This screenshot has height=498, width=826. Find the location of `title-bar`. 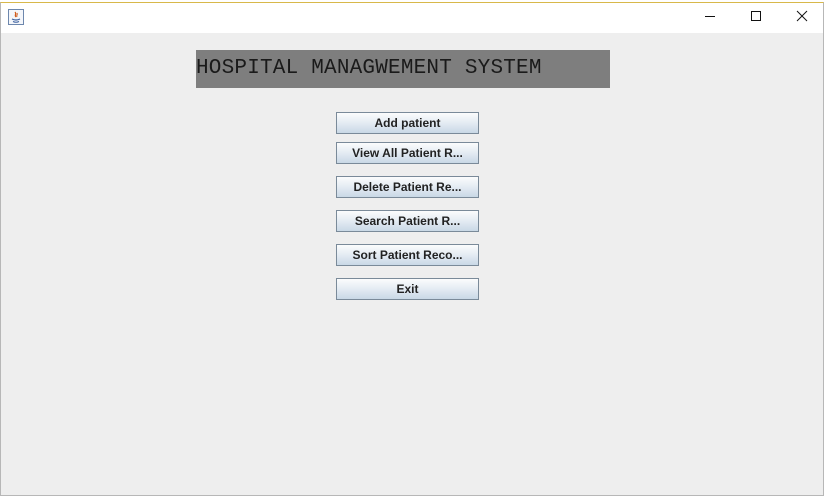

title-bar is located at coordinates (412, 18).